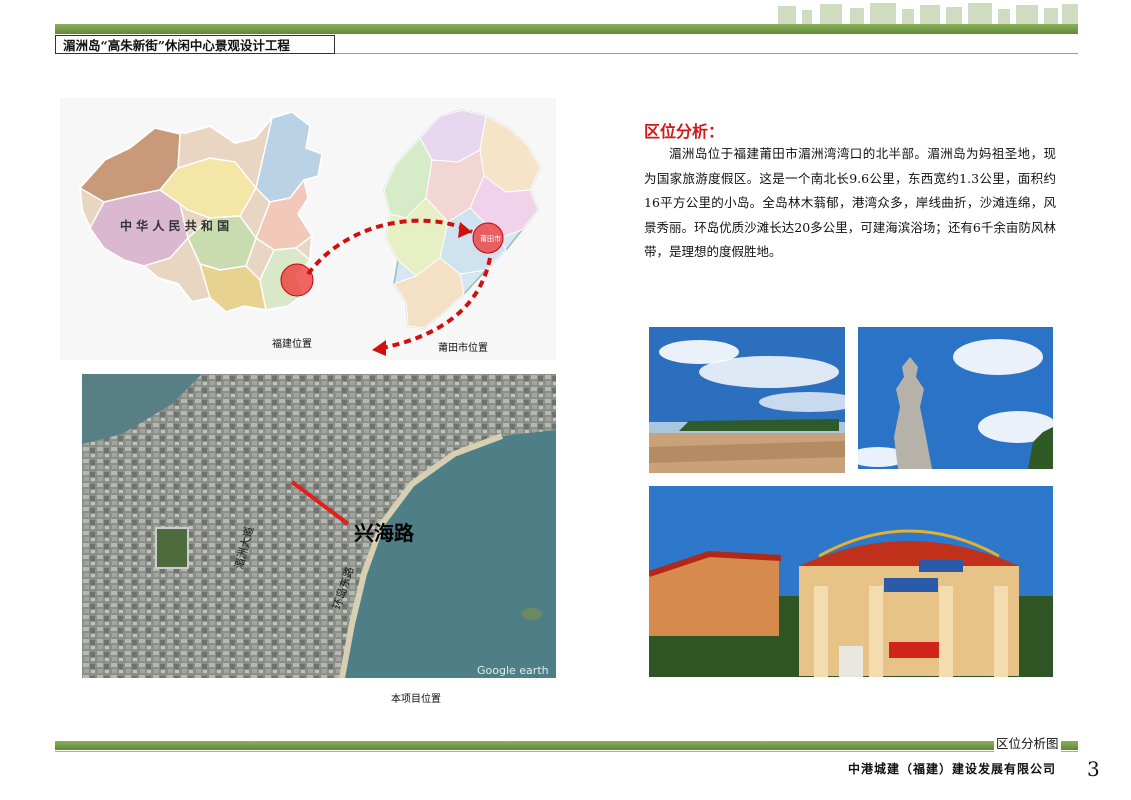  I want to click on company-name: 中港城建（福建）建设发展有限公司, so click(952, 769).